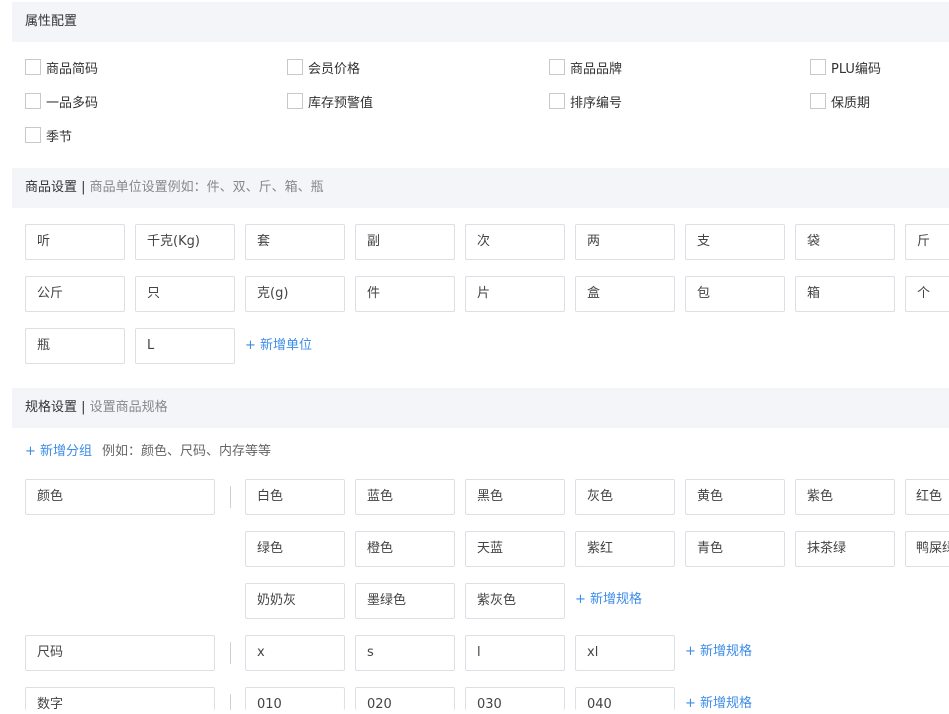 This screenshot has width=949, height=714. Describe the element at coordinates (480, 408) in the screenshot. I see `spec-section-header: 规格设置 | 设置商品规格` at that location.